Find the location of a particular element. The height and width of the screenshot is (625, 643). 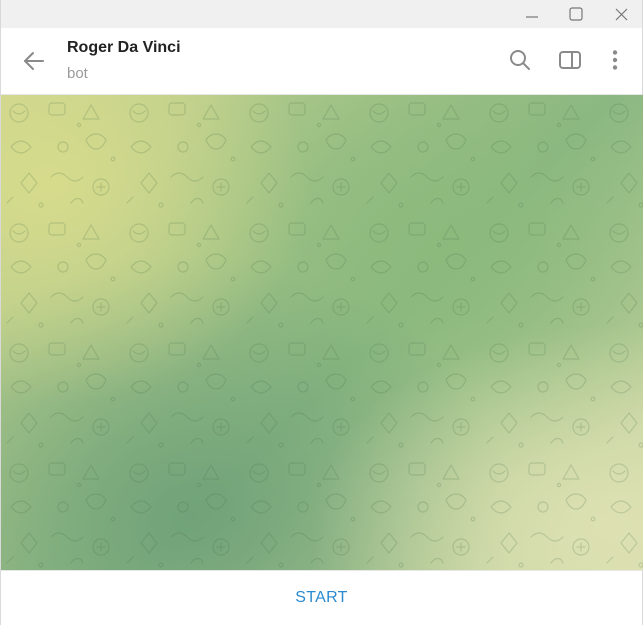

maximize-icon is located at coordinates (576, 14).